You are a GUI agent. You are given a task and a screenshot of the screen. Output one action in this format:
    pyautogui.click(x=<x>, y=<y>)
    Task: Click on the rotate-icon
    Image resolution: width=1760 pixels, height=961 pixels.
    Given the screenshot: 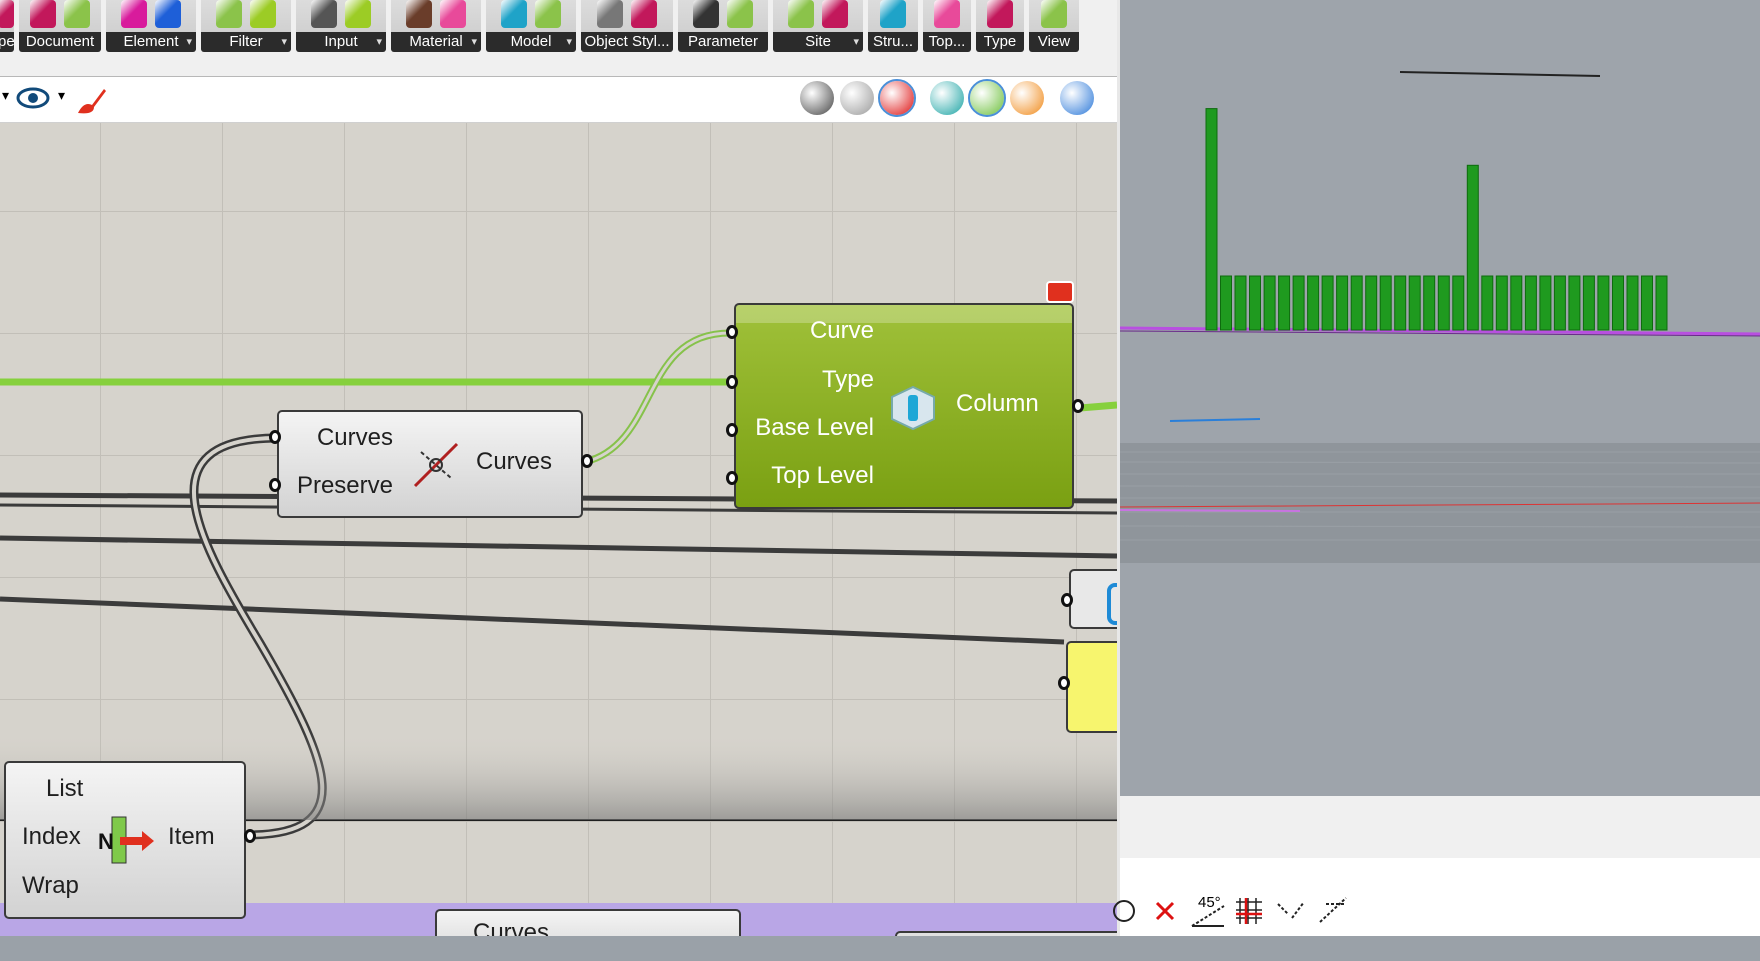 What is the action you would take?
    pyautogui.click(x=1125, y=911)
    